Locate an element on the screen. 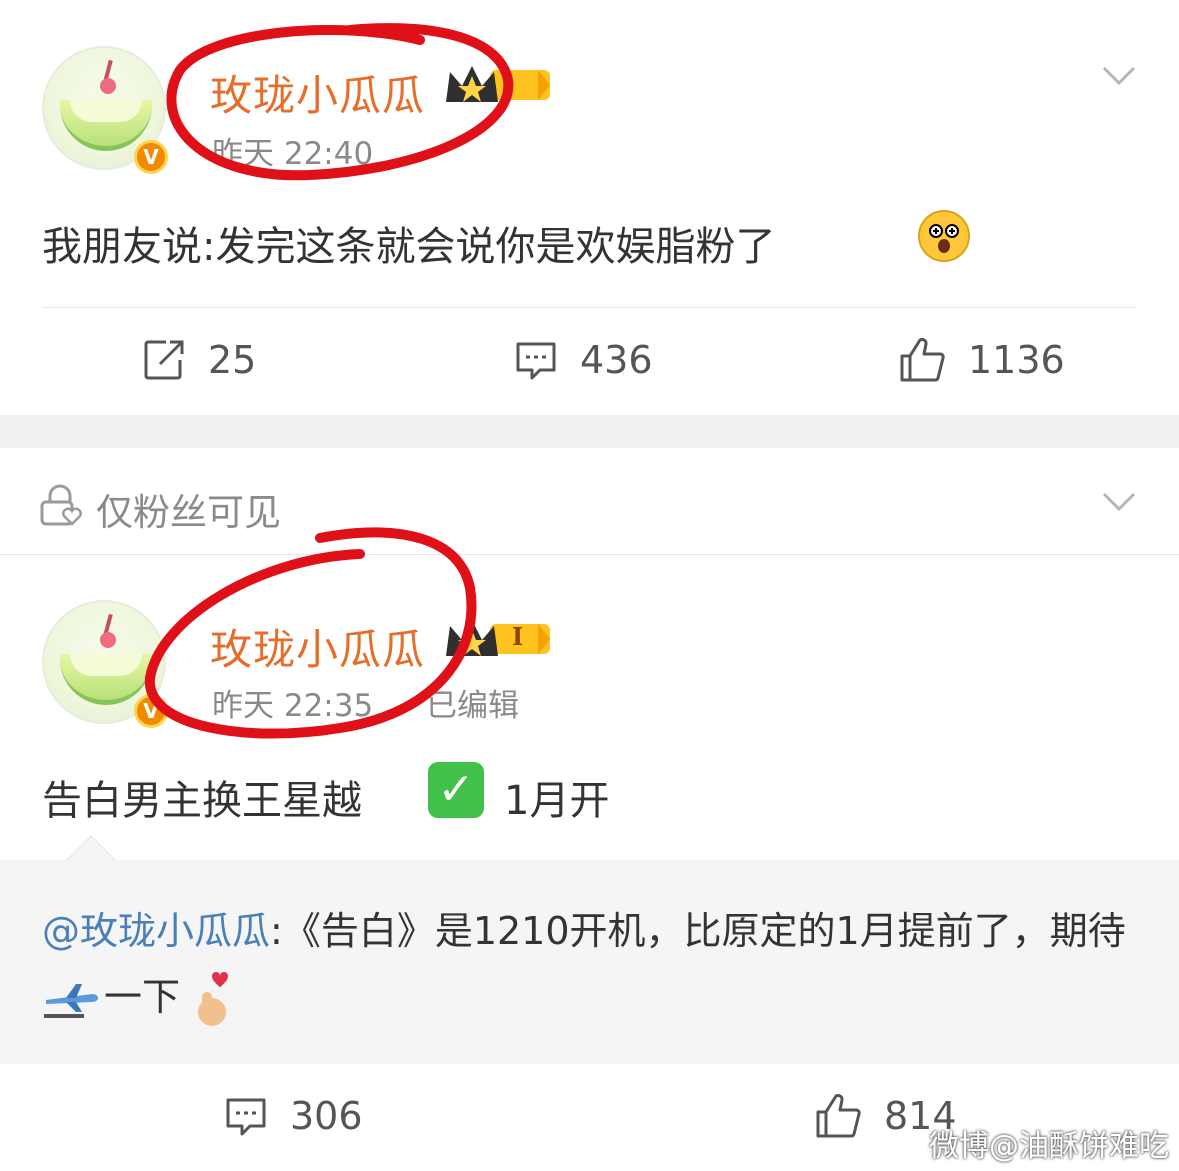  repost-count: 25 is located at coordinates (232, 360).